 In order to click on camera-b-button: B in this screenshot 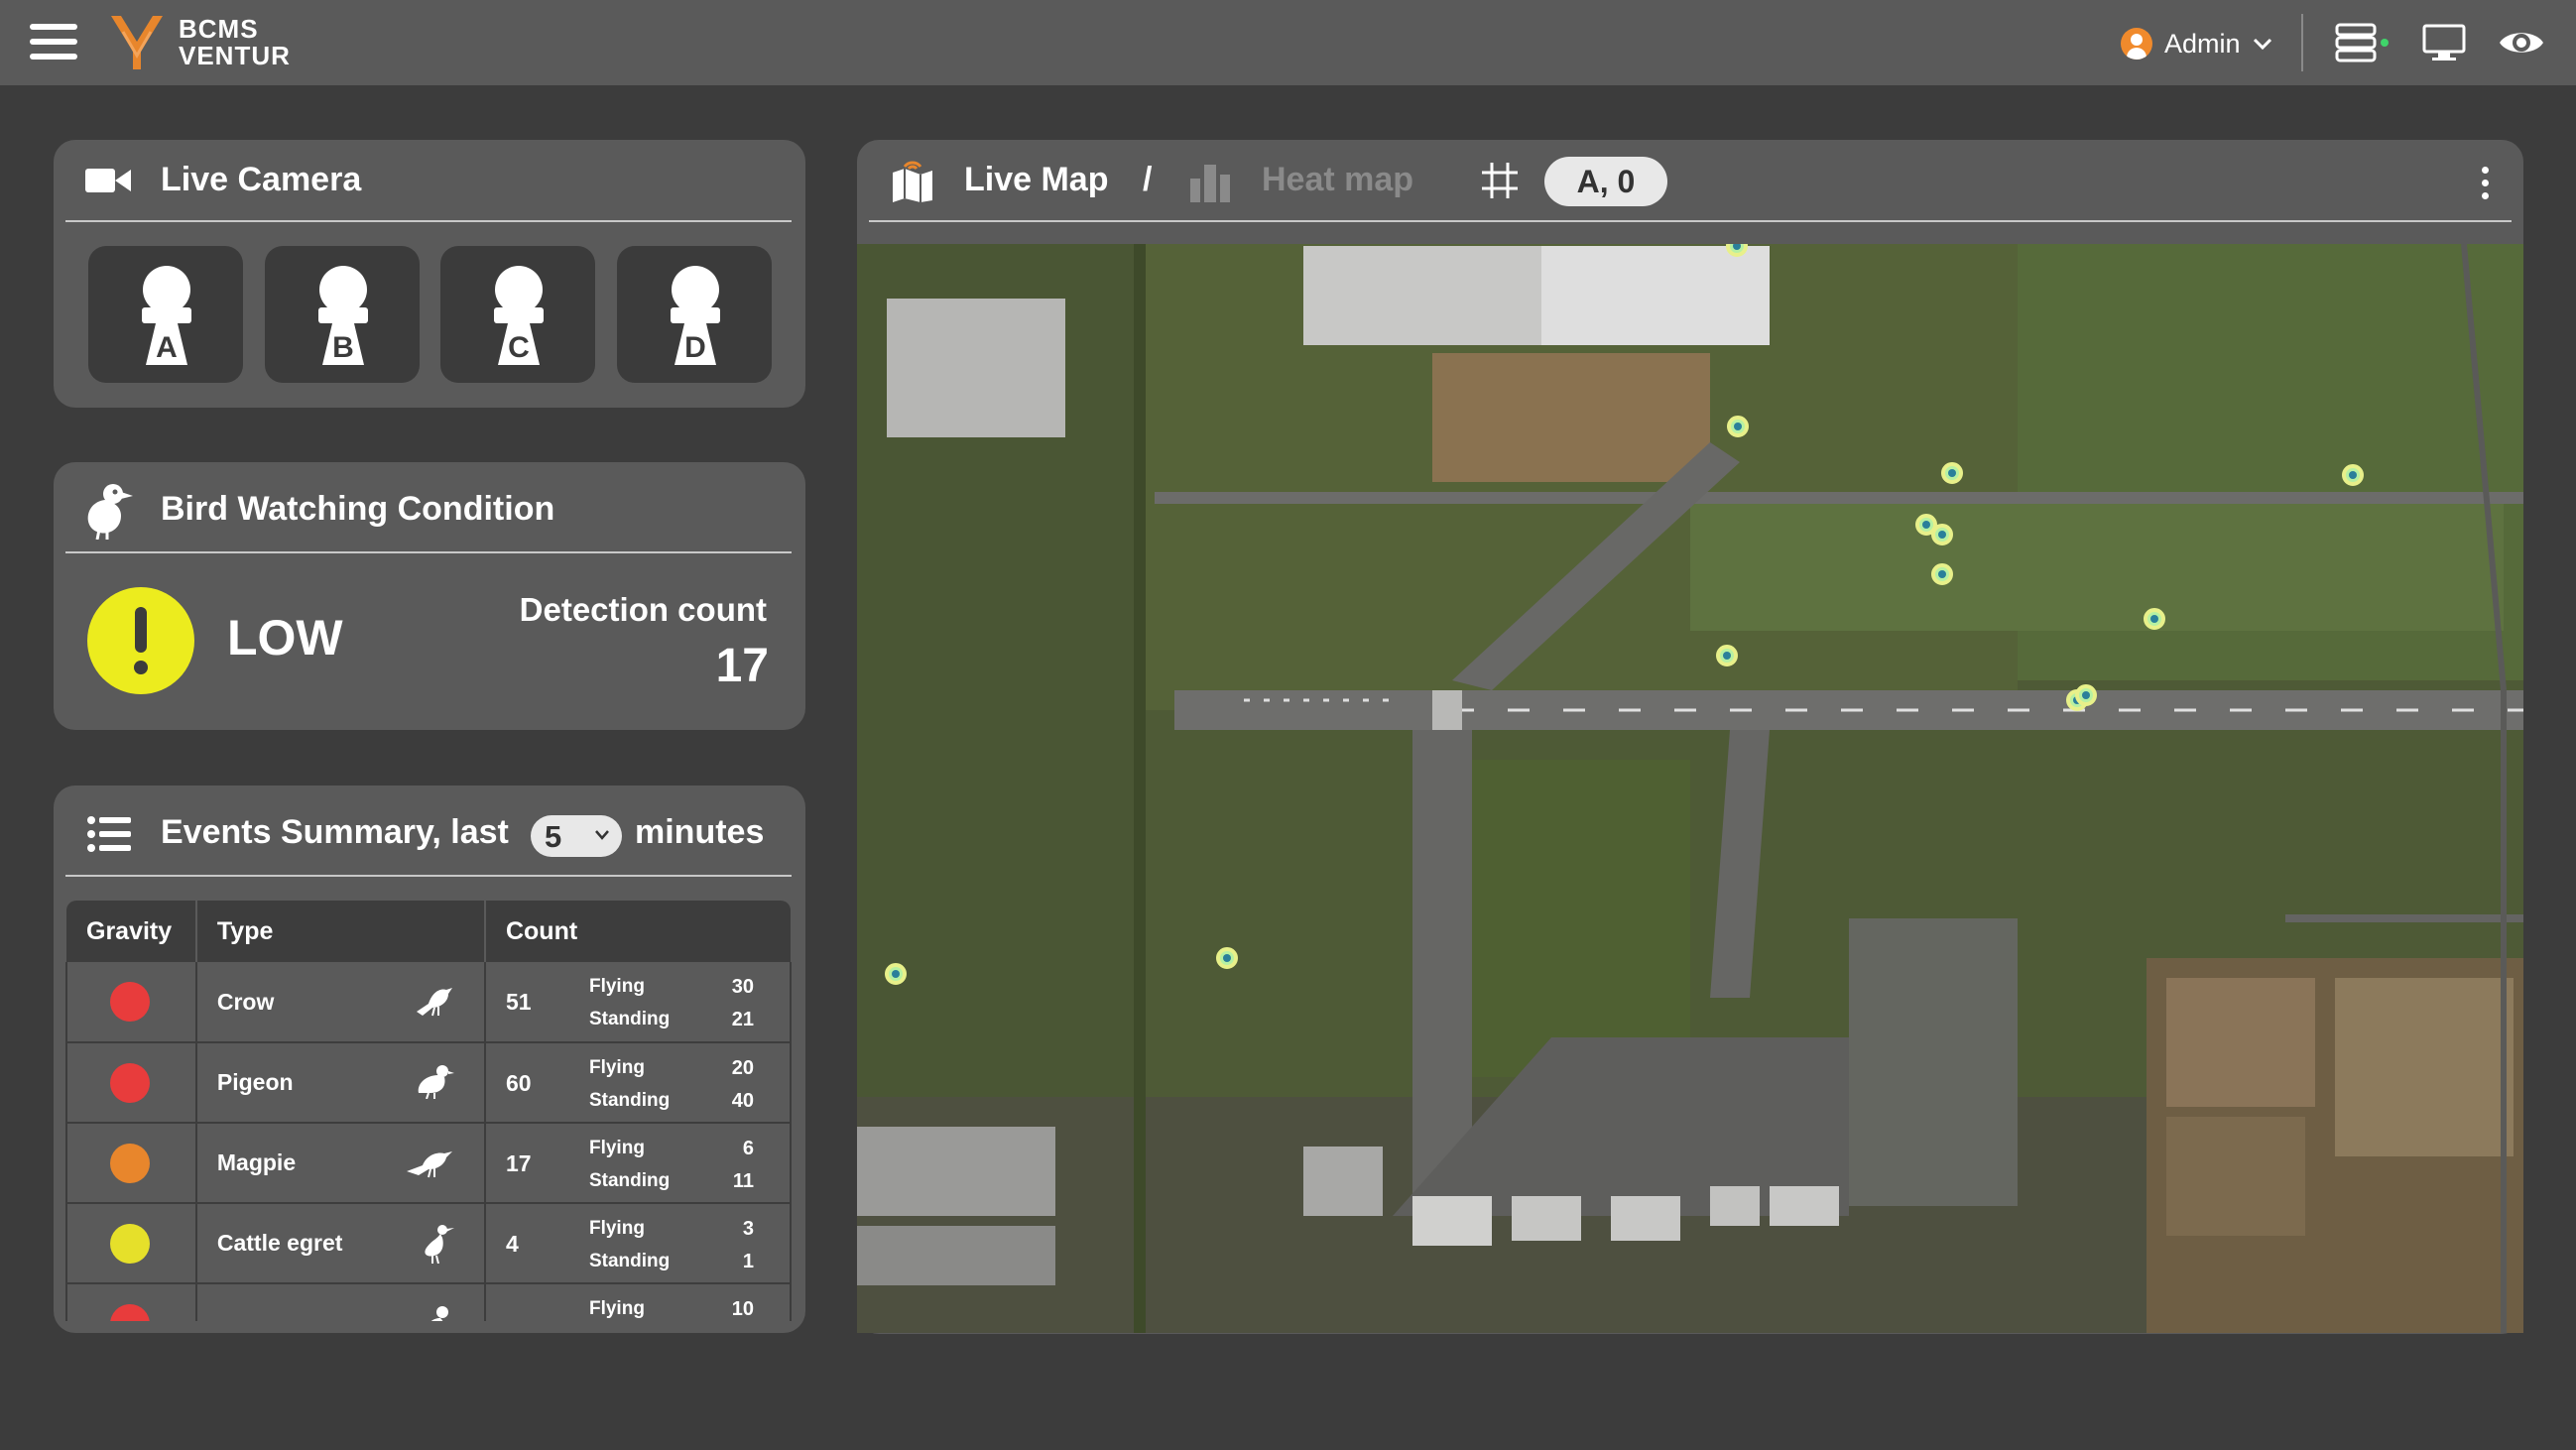, I will do `click(342, 314)`.